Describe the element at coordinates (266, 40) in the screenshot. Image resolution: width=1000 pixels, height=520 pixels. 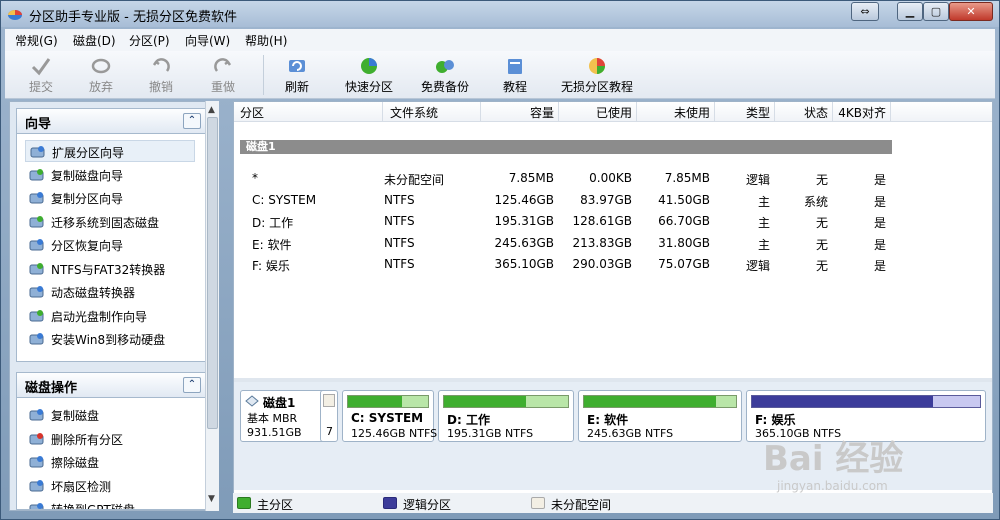
I see `menu-help: 帮助(H)` at that location.